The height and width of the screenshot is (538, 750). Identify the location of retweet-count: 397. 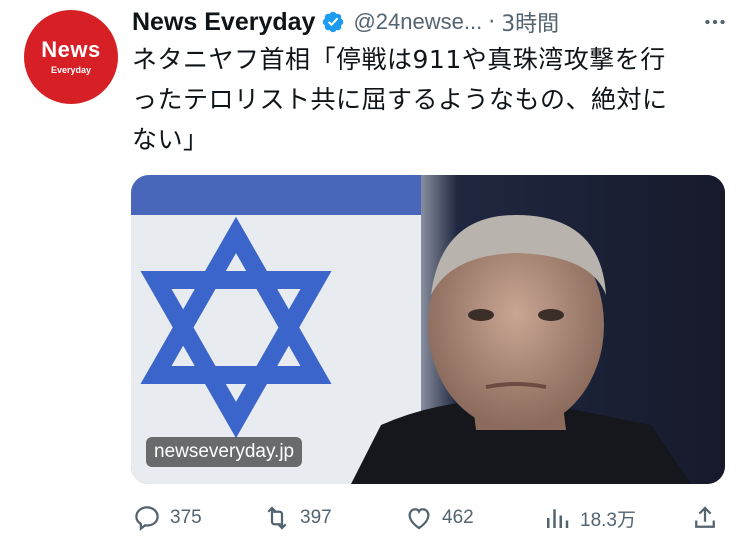
(316, 517).